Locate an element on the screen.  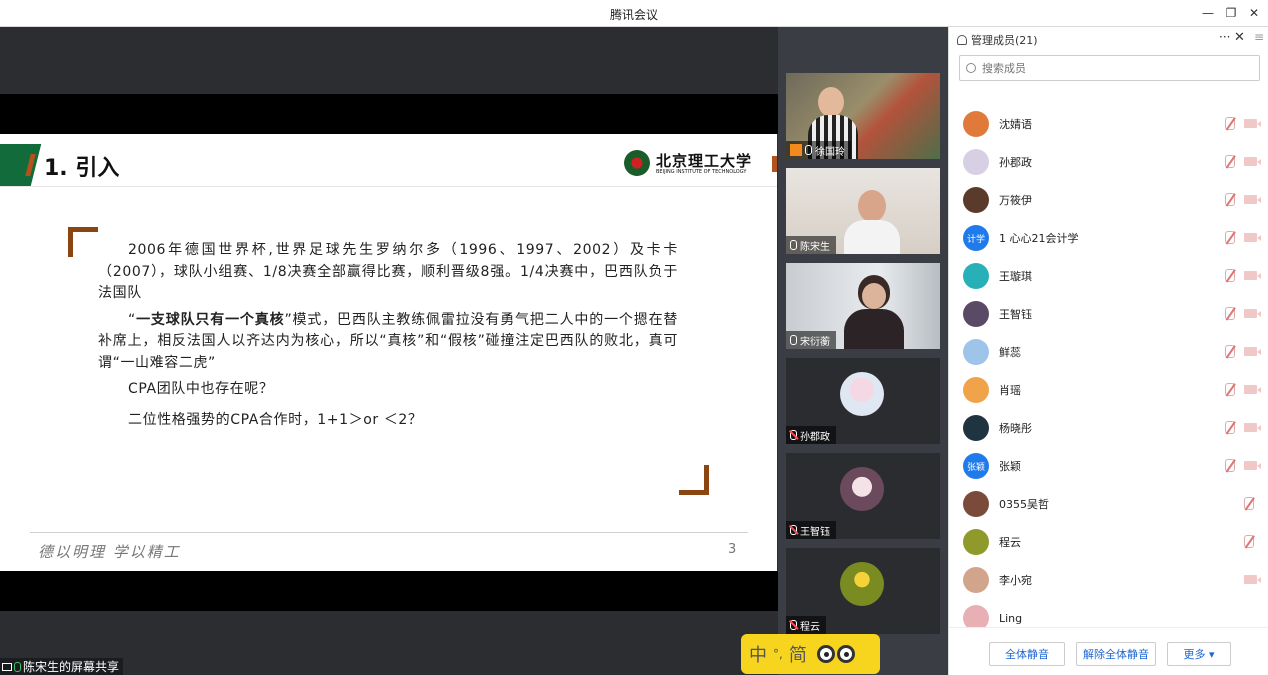
window-title: 腾讯会议 is located at coordinates (633, 15).